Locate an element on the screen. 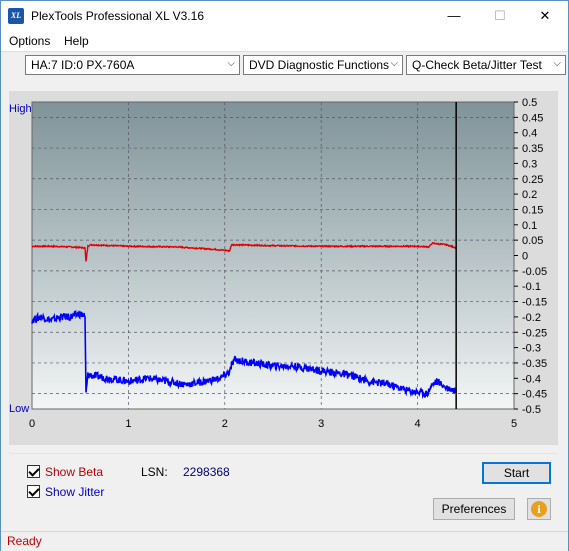 The height and width of the screenshot is (551, 569). y-tick-label: 0.45 is located at coordinates (532, 118).